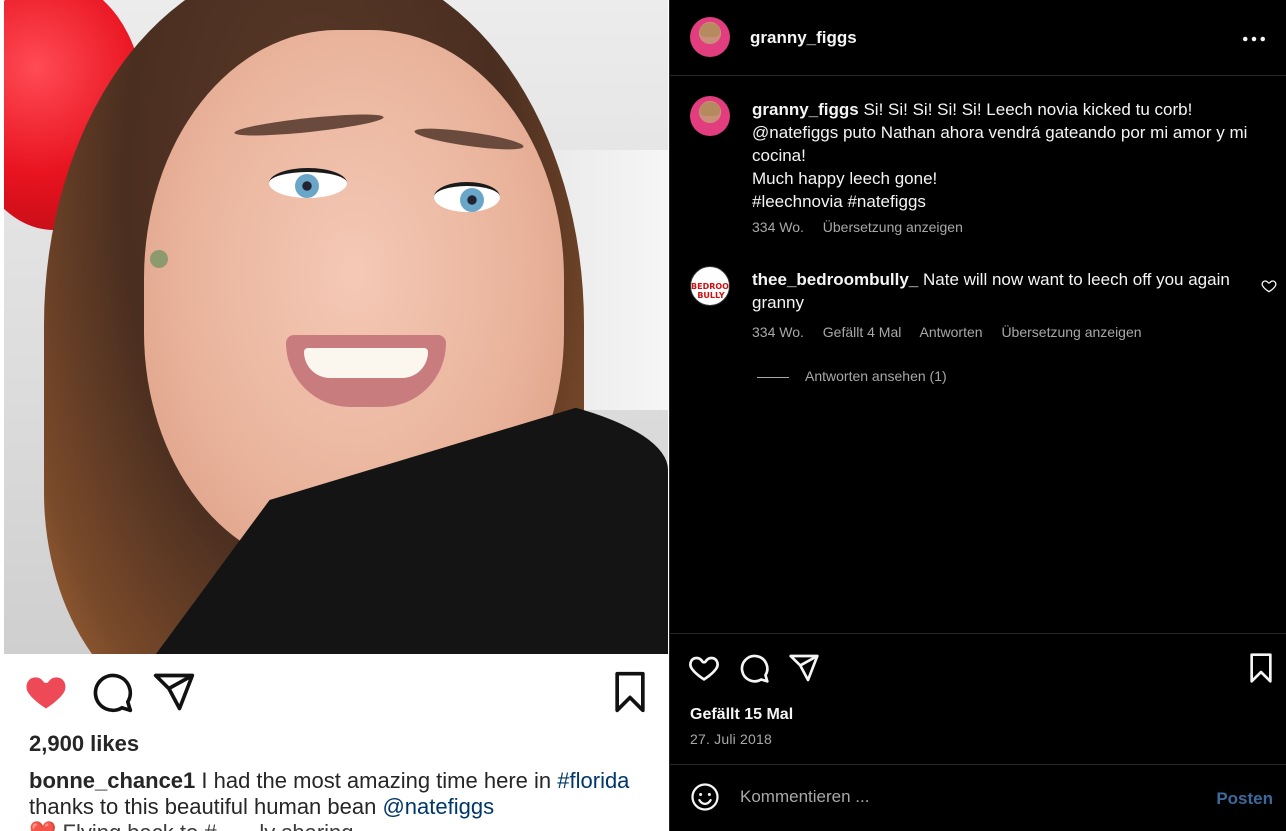 Image resolution: width=1286 pixels, height=831 pixels. Describe the element at coordinates (1269, 286) in the screenshot. I see `comment-like-heart-icon` at that location.